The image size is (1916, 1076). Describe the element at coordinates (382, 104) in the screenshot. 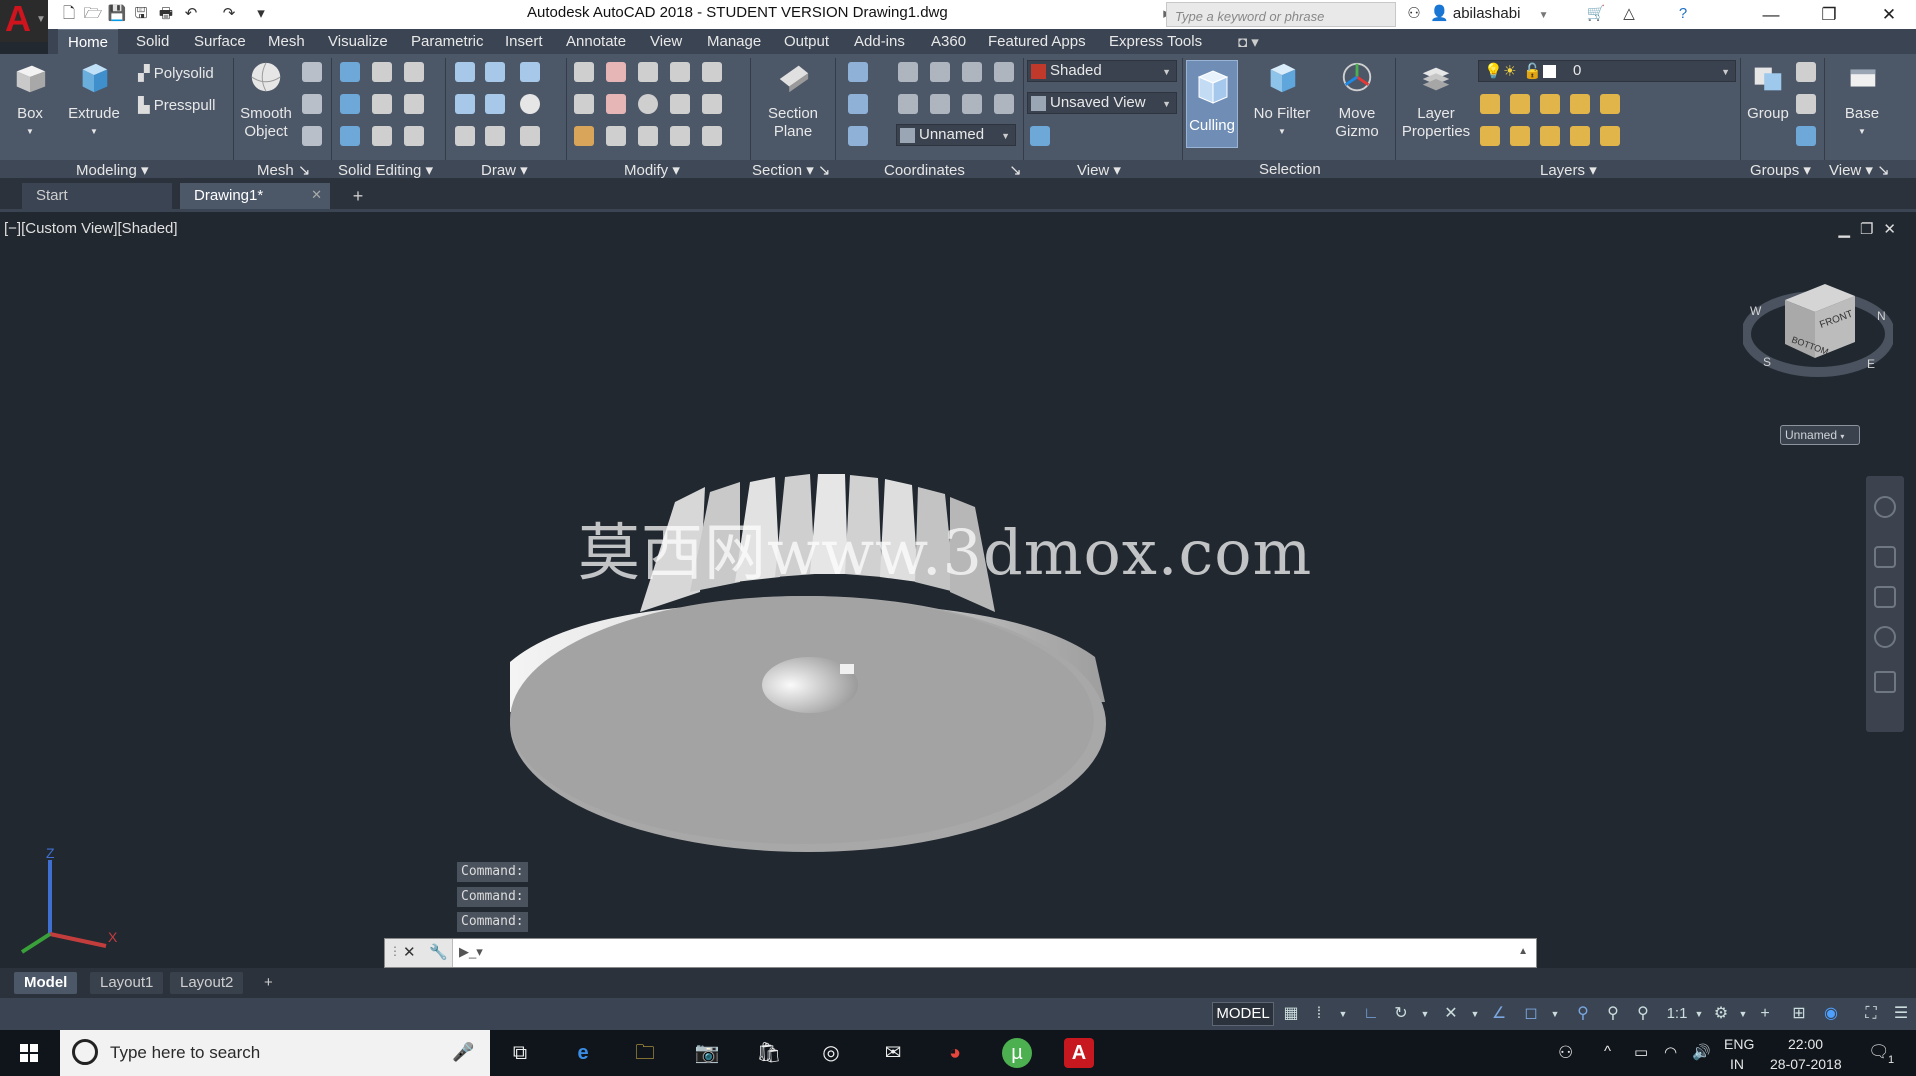

I see `slice-icon` at that location.